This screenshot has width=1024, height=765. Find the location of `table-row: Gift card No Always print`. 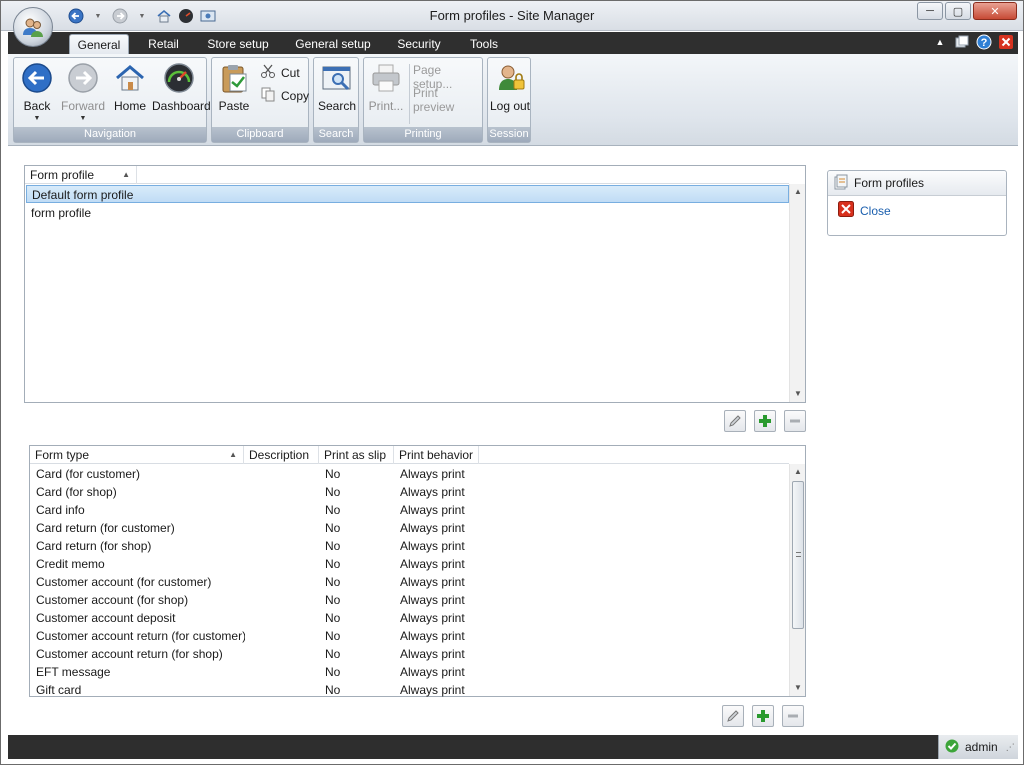

table-row: Gift card No Always print is located at coordinates (410, 690).